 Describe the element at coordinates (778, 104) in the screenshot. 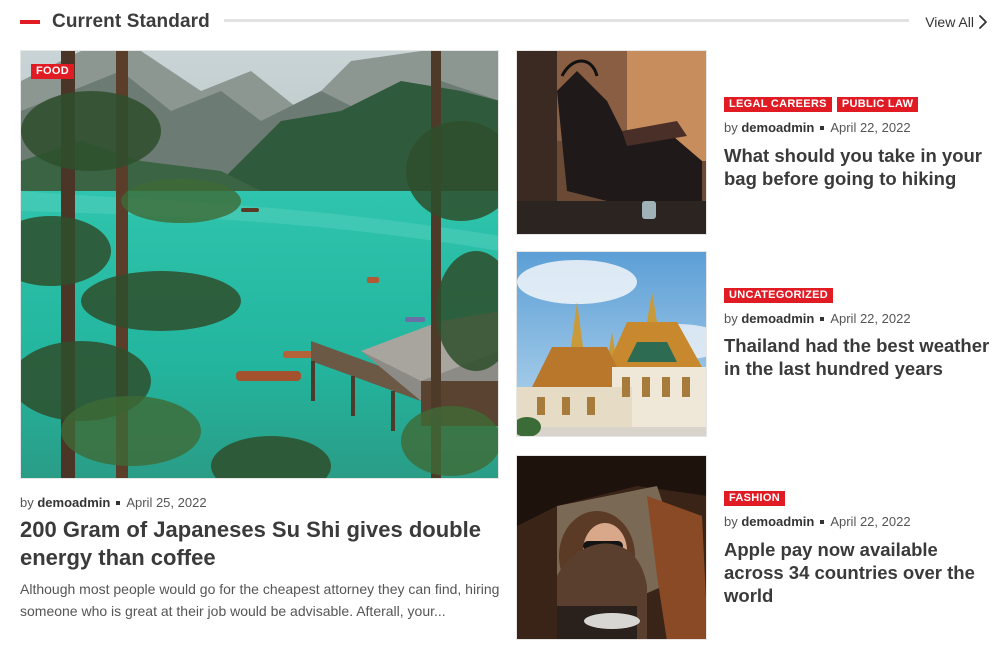

I see `category-badge: LEGAL CAREERS` at that location.